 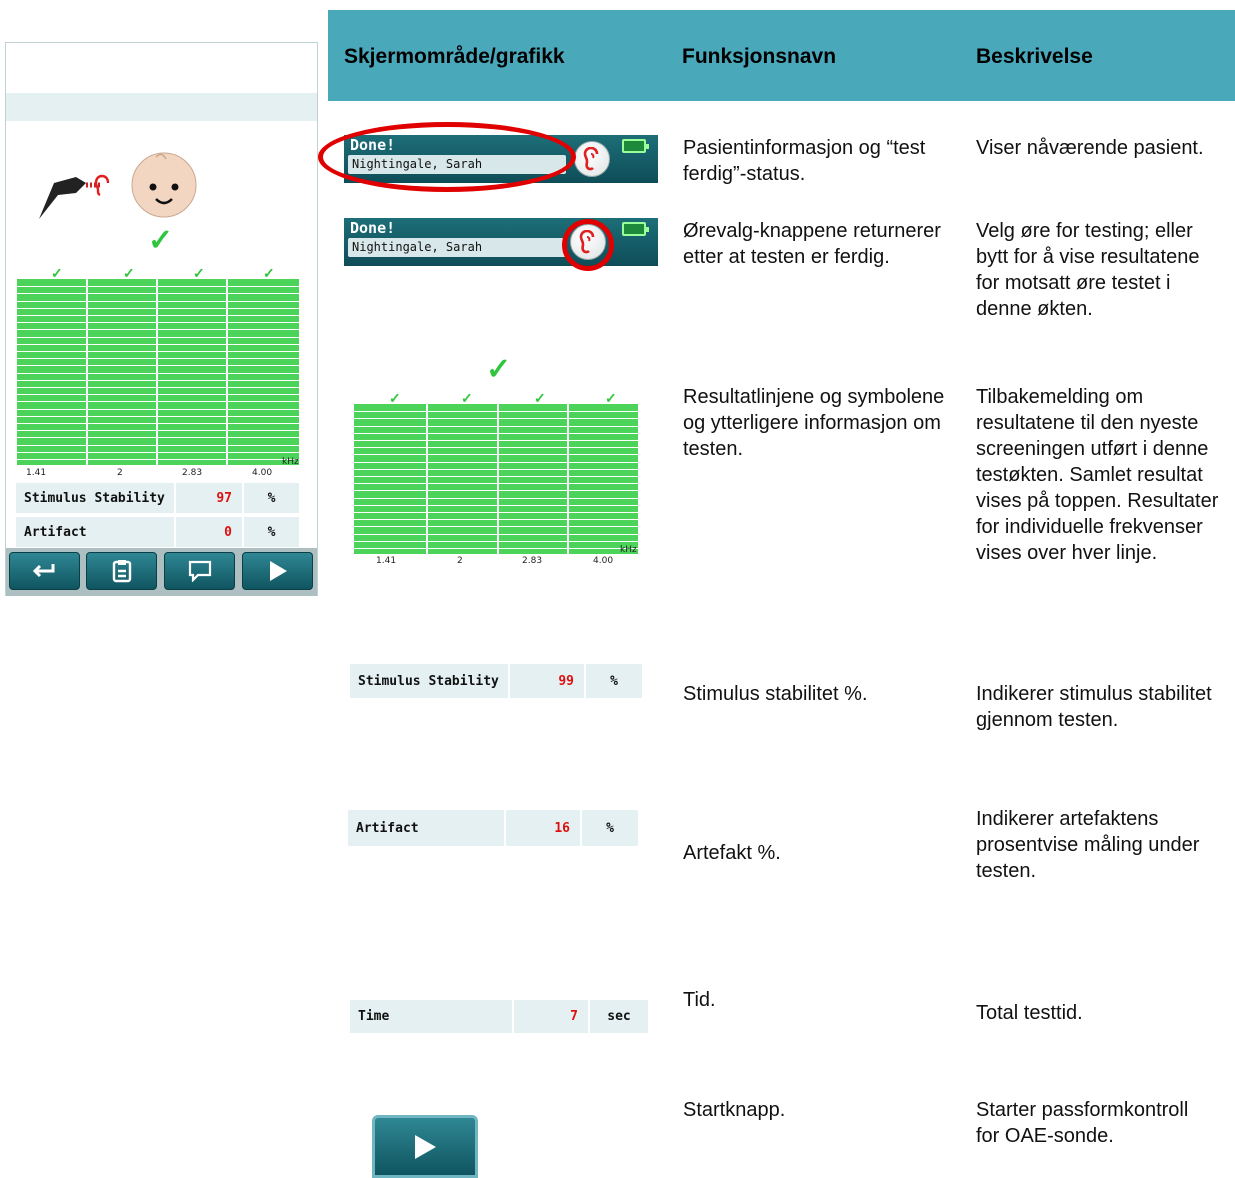 What do you see at coordinates (209, 498) in the screenshot?
I see `row-value: 97` at bounding box center [209, 498].